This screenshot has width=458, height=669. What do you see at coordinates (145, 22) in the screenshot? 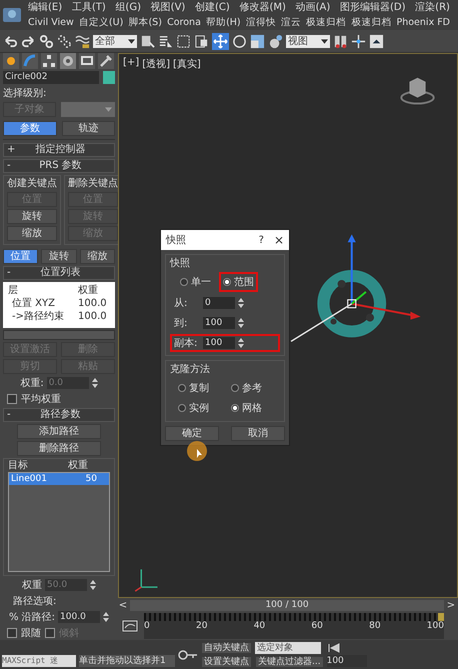
I see `menu-item: 脚本(S)` at bounding box center [145, 22].